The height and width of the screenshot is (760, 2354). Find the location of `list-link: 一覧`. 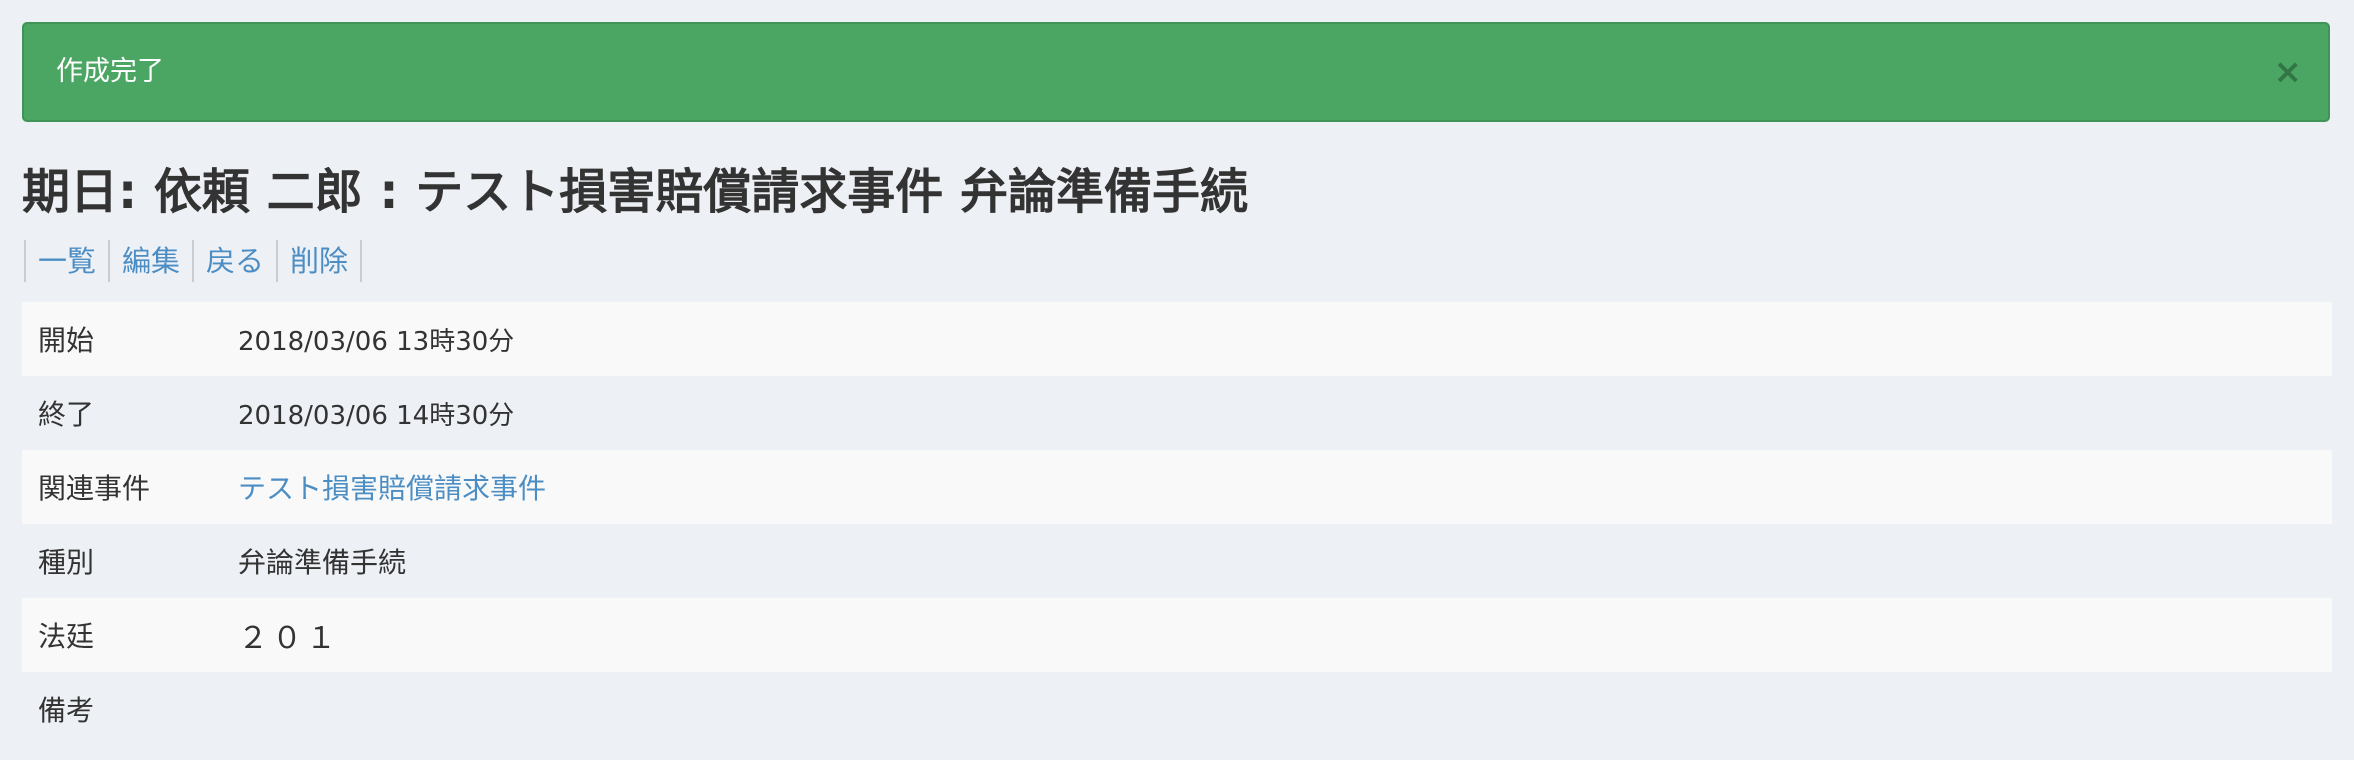

list-link: 一覧 is located at coordinates (68, 261).